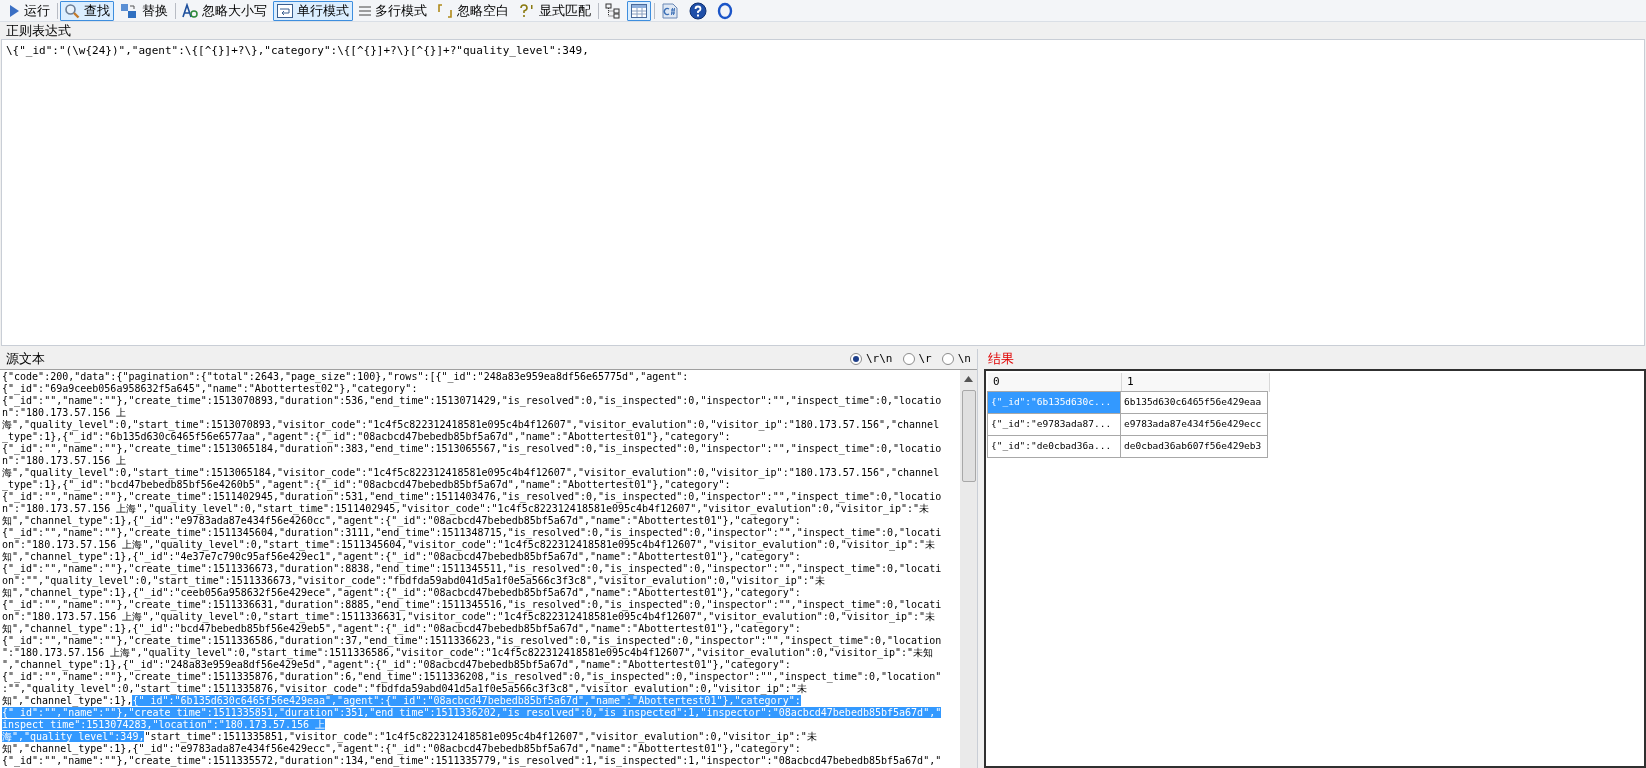 The height and width of the screenshot is (768, 1646). What do you see at coordinates (613, 10) in the screenshot?
I see `tree-icon` at bounding box center [613, 10].